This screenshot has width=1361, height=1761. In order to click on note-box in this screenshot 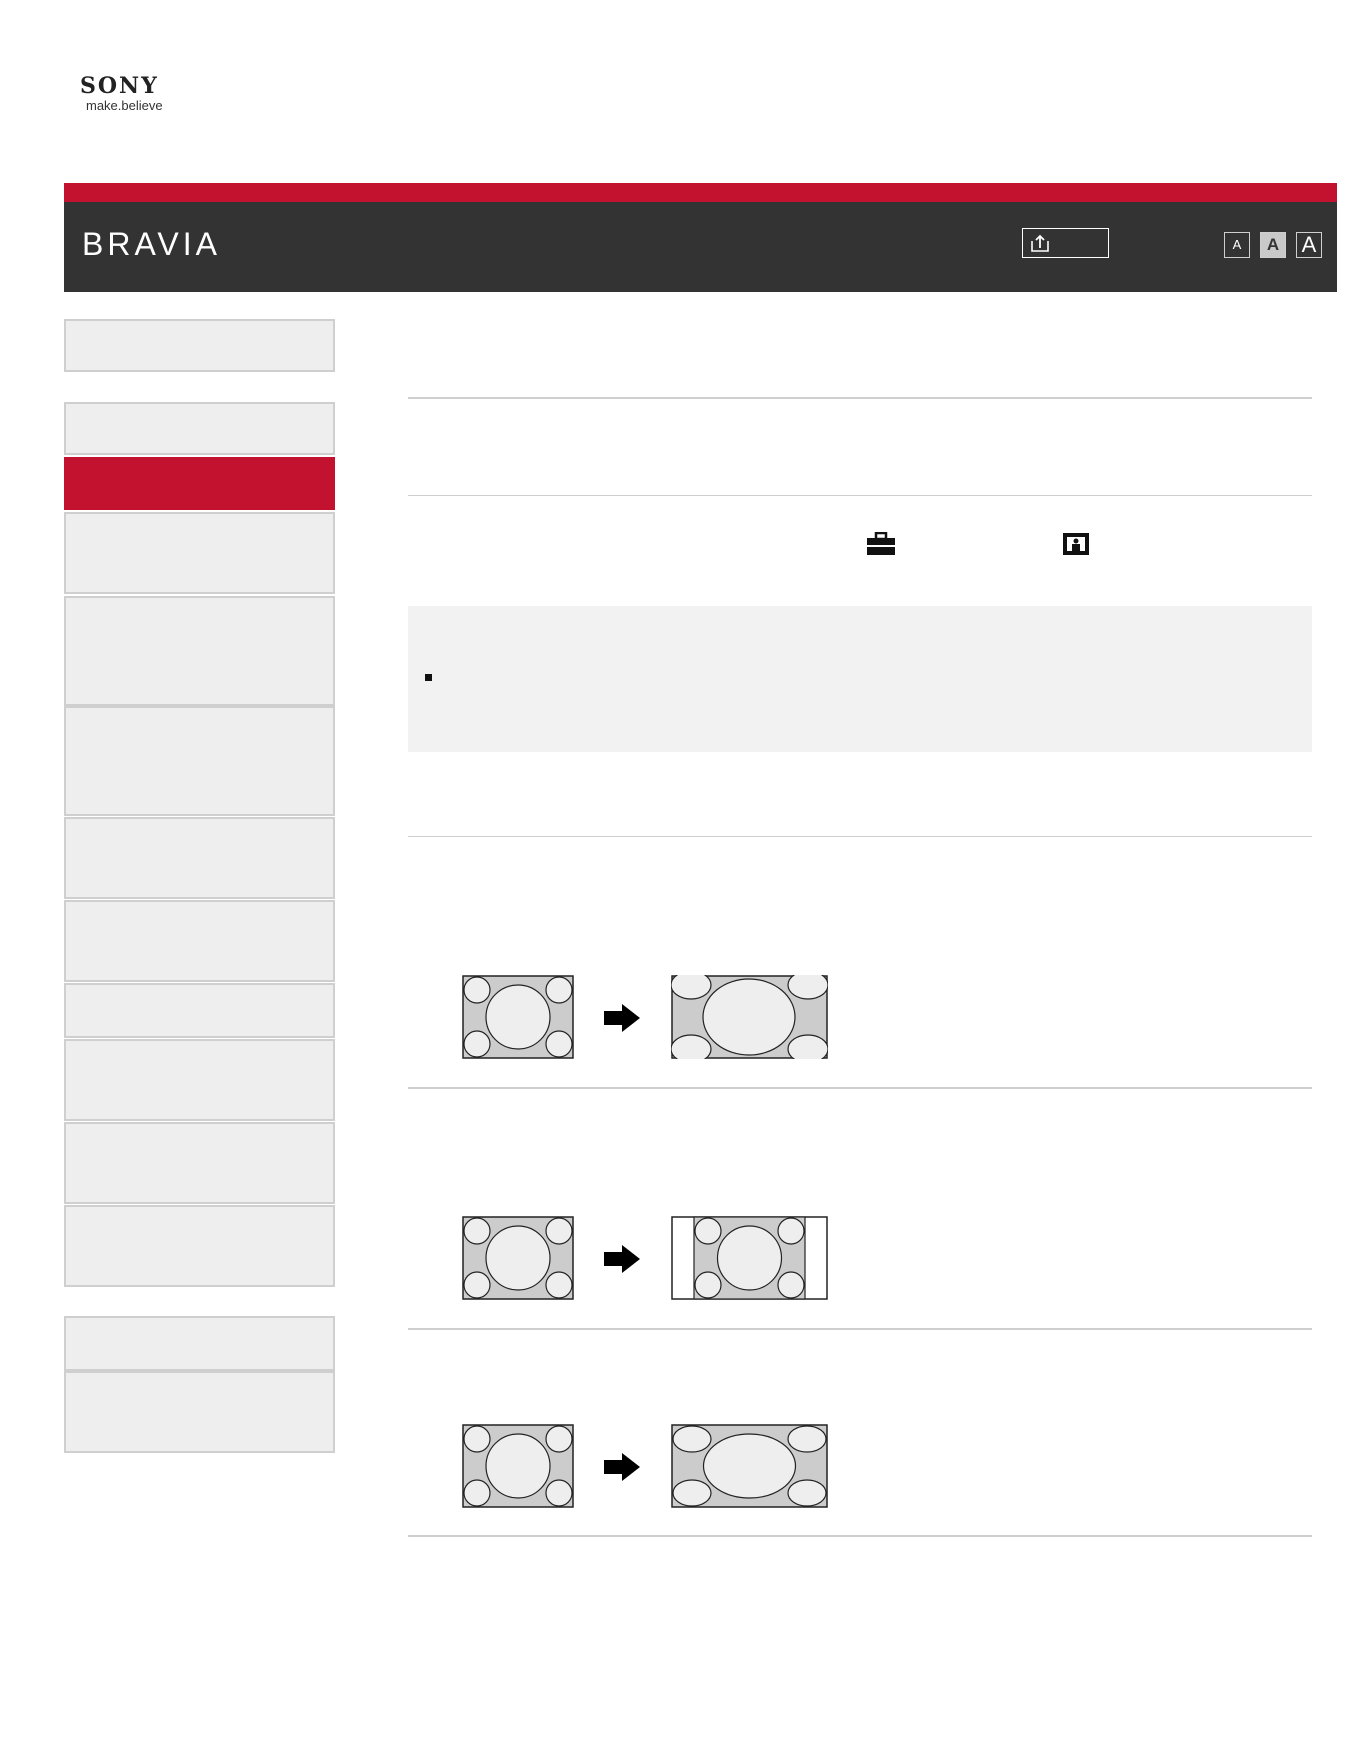, I will do `click(860, 679)`.